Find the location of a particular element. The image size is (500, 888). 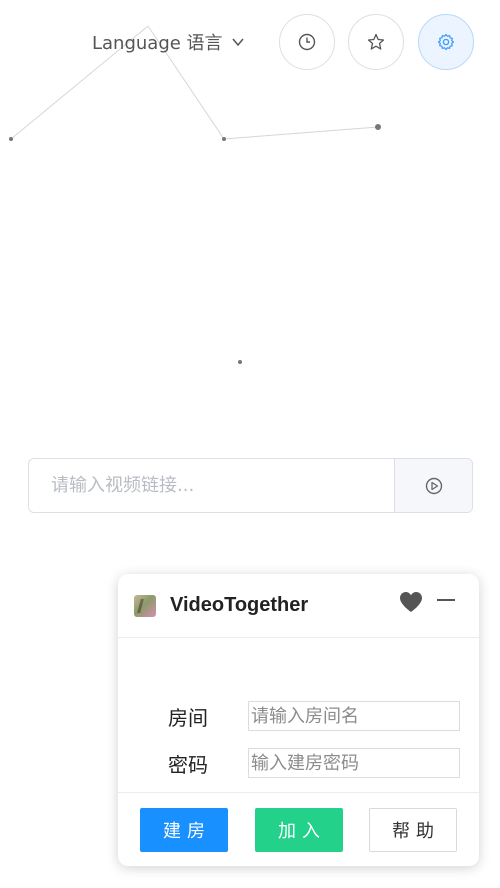

history-button is located at coordinates (307, 42).